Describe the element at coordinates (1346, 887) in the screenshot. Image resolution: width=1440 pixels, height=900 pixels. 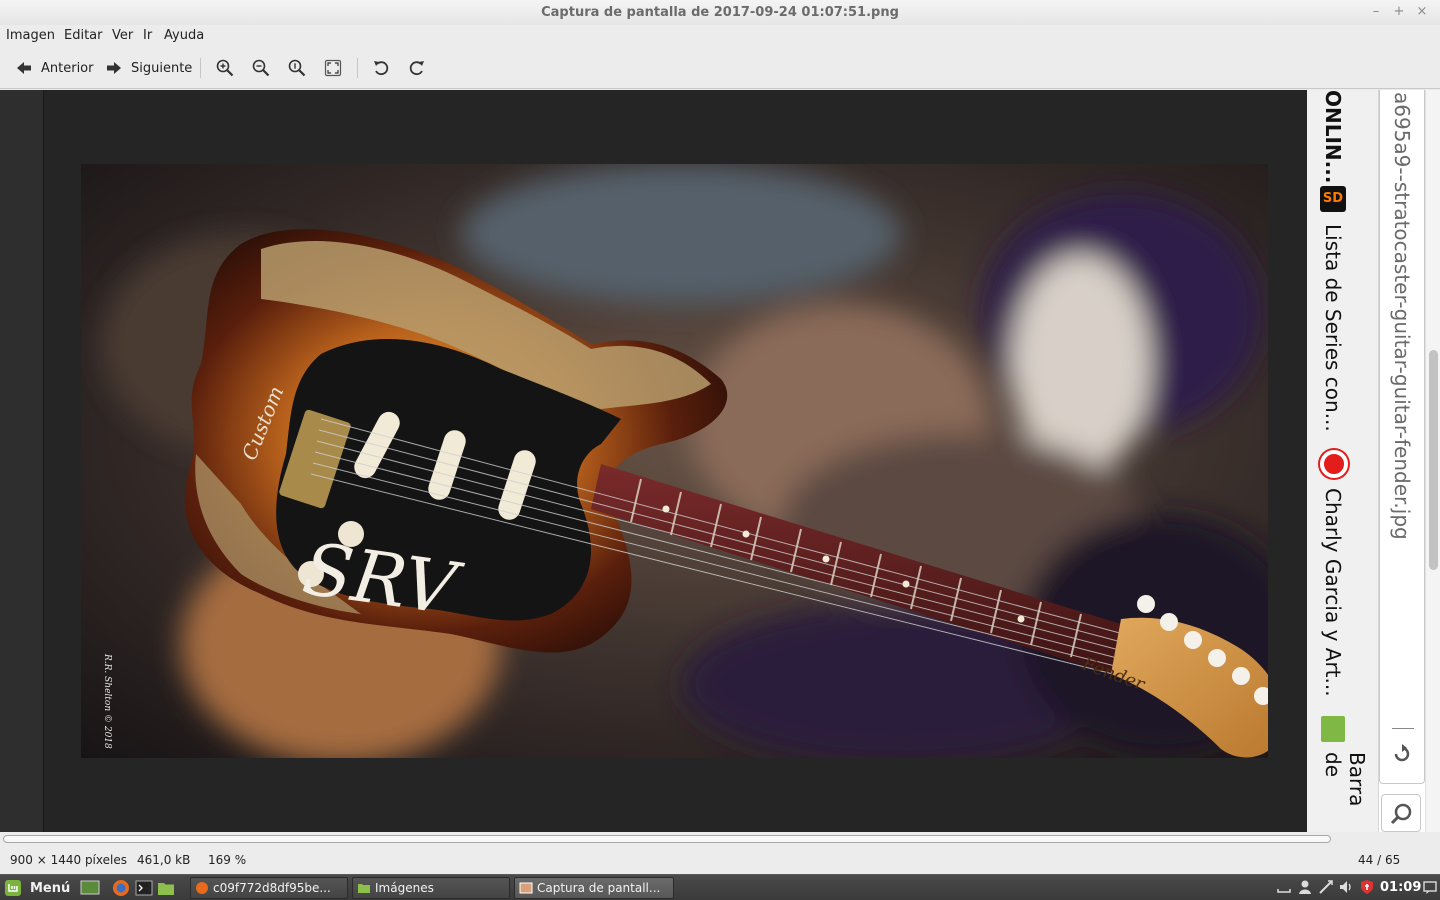
I see `volume-icon` at that location.